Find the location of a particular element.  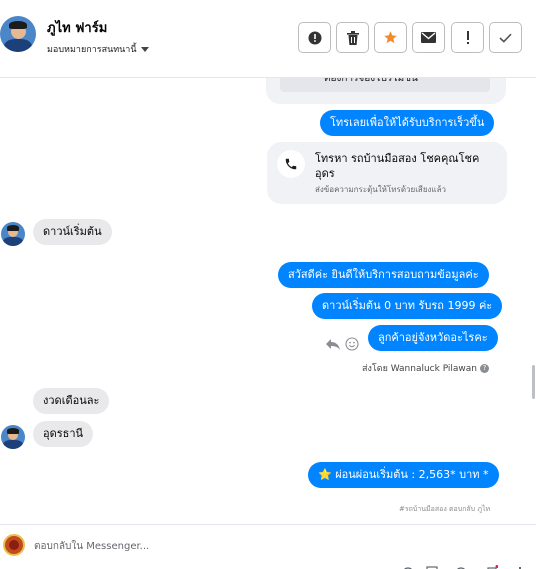

delete-button is located at coordinates (352, 37).